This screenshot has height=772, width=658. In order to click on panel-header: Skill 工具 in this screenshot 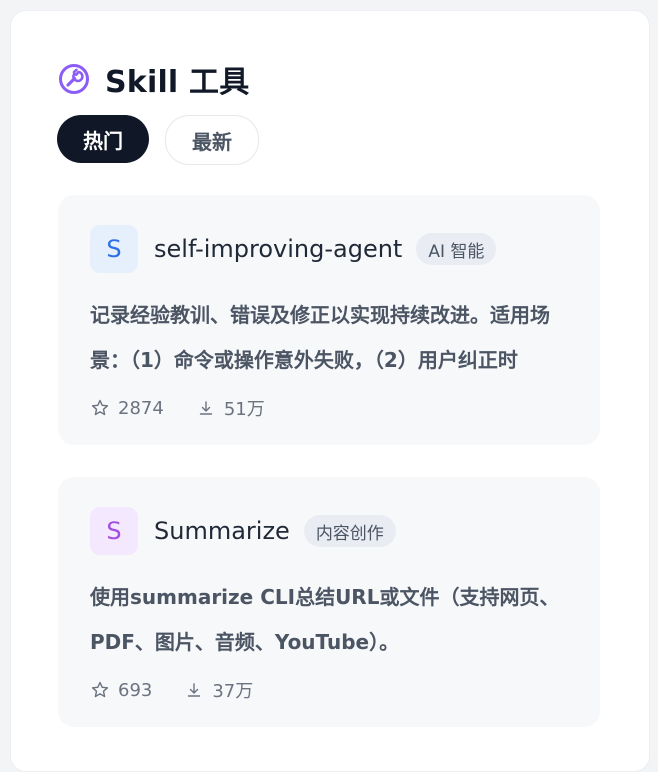, I will do `click(153, 79)`.